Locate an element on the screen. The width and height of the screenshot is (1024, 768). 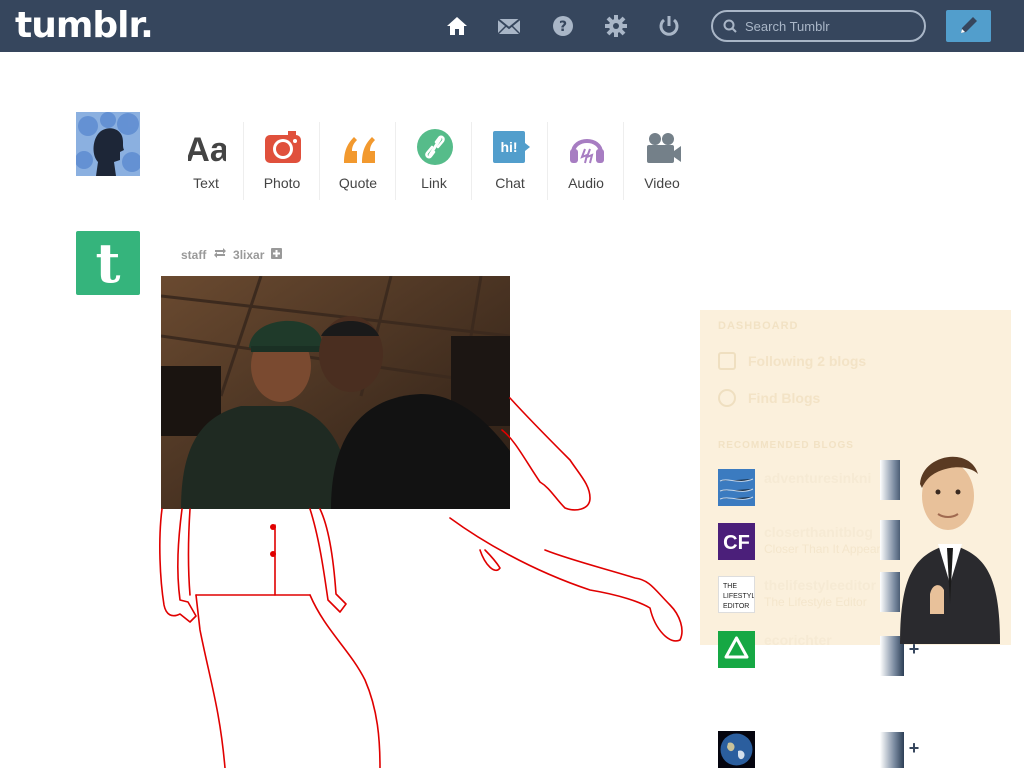
man-in-suit-image is located at coordinates (950, 544).